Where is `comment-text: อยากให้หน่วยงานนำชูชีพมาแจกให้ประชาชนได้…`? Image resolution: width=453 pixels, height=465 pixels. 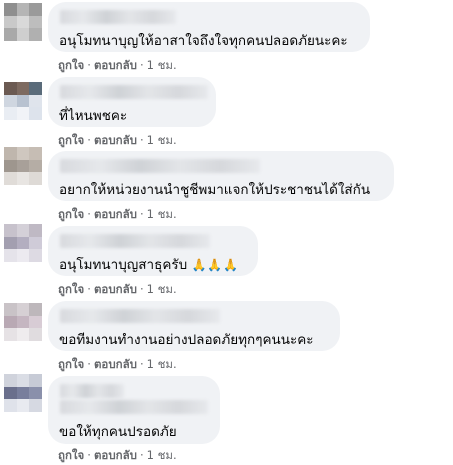 comment-text: อยากให้หน่วยงานนำชูชีพมาแจกให้ประชาชนได้… is located at coordinates (215, 190).